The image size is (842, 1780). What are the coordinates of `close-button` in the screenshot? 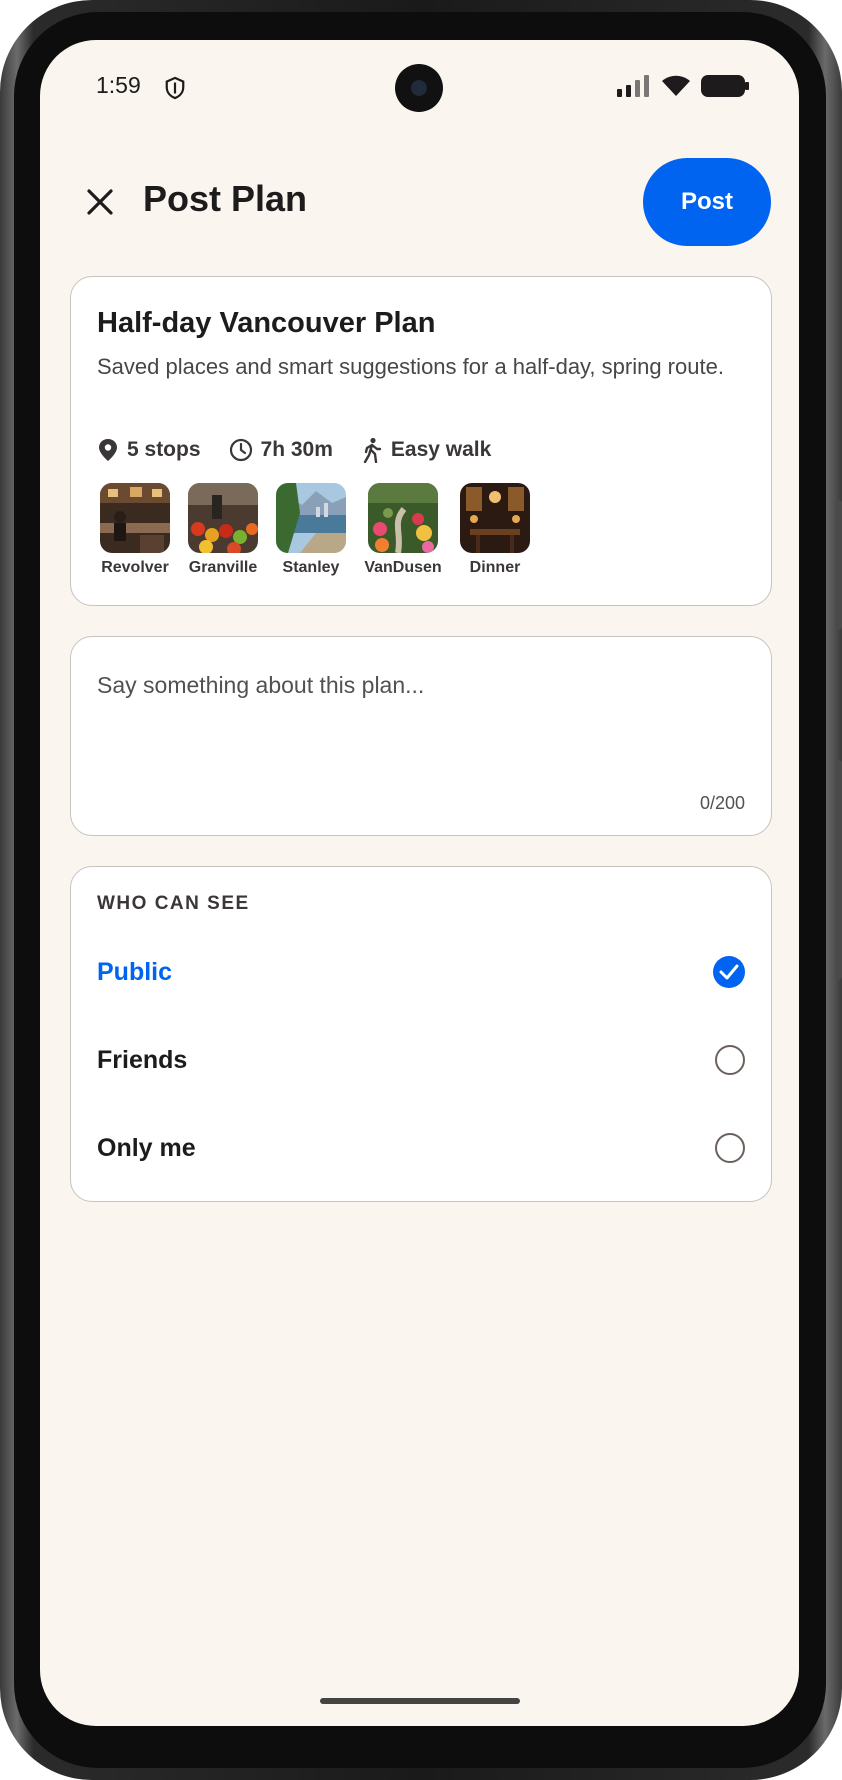 It's located at (100, 202).